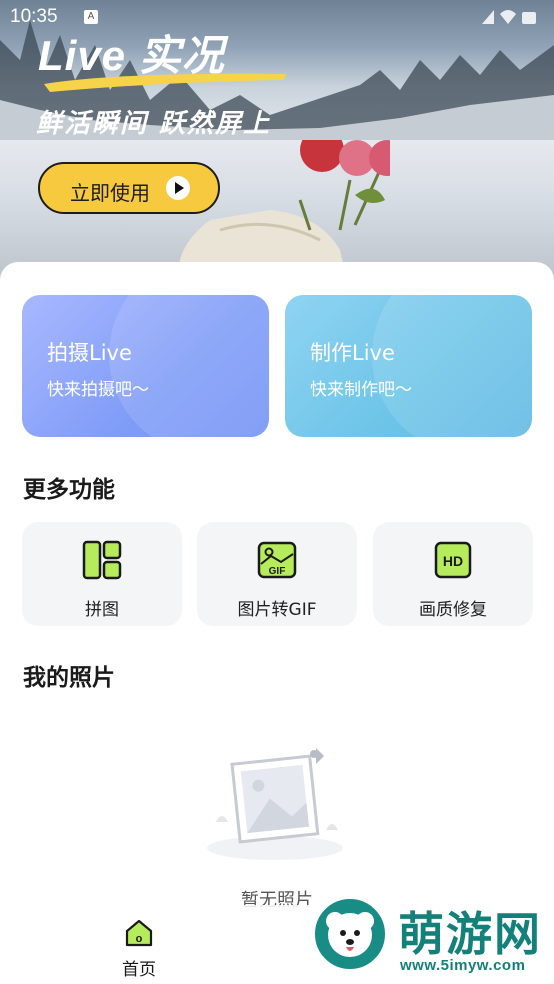 The image size is (554, 984). What do you see at coordinates (277, 610) in the screenshot?
I see `tool-image-to-gif-label: 图片转GIF` at bounding box center [277, 610].